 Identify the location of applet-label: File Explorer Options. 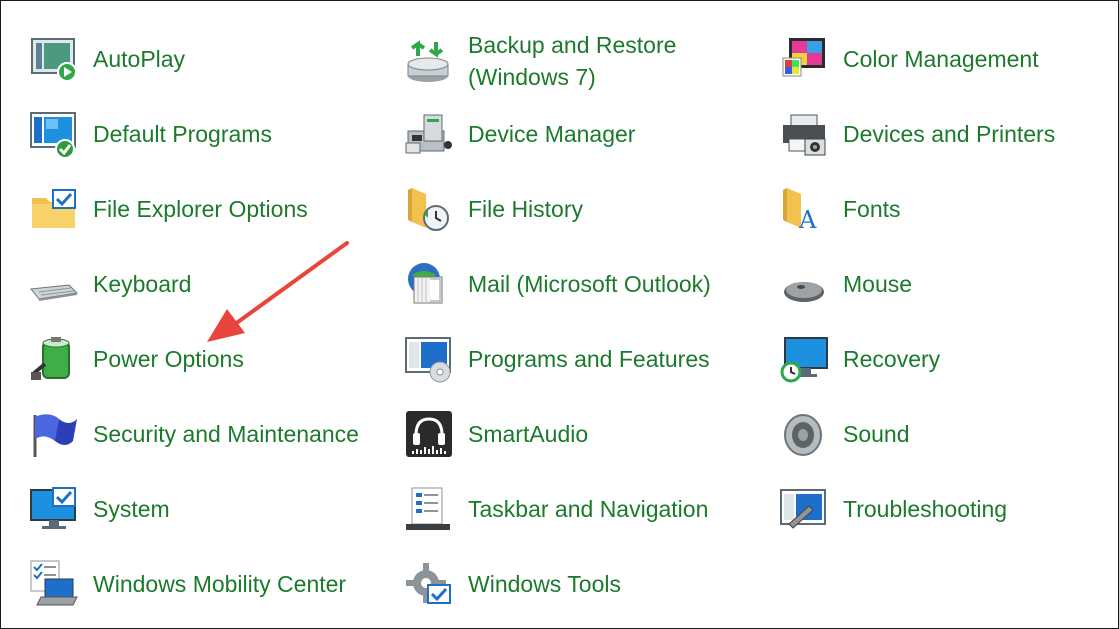
(200, 209).